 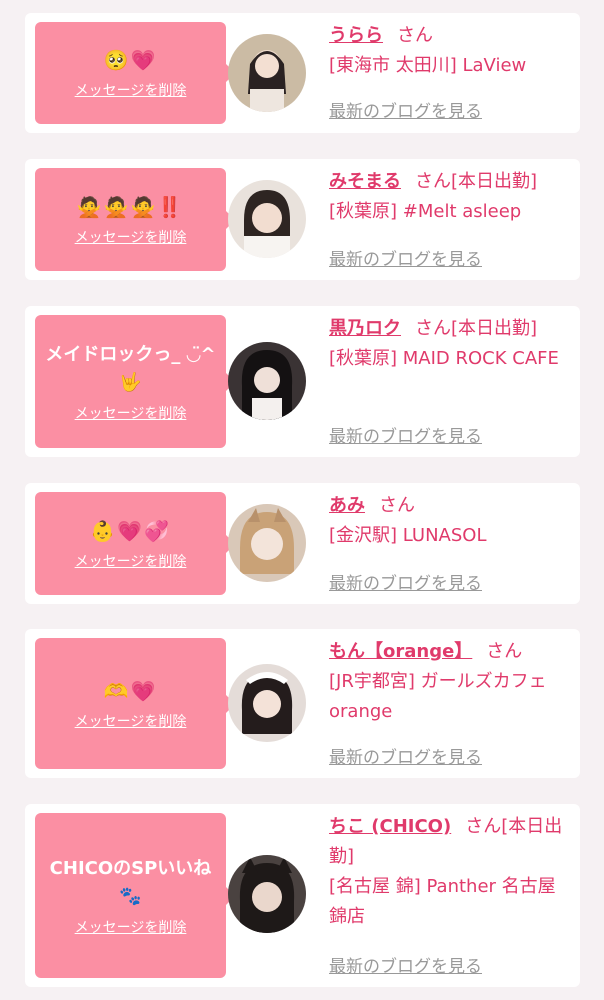 I want to click on profile-info: もん【orange】 さん [JR宇都宮] ガールズカフェ orange, so click(x=449, y=682).